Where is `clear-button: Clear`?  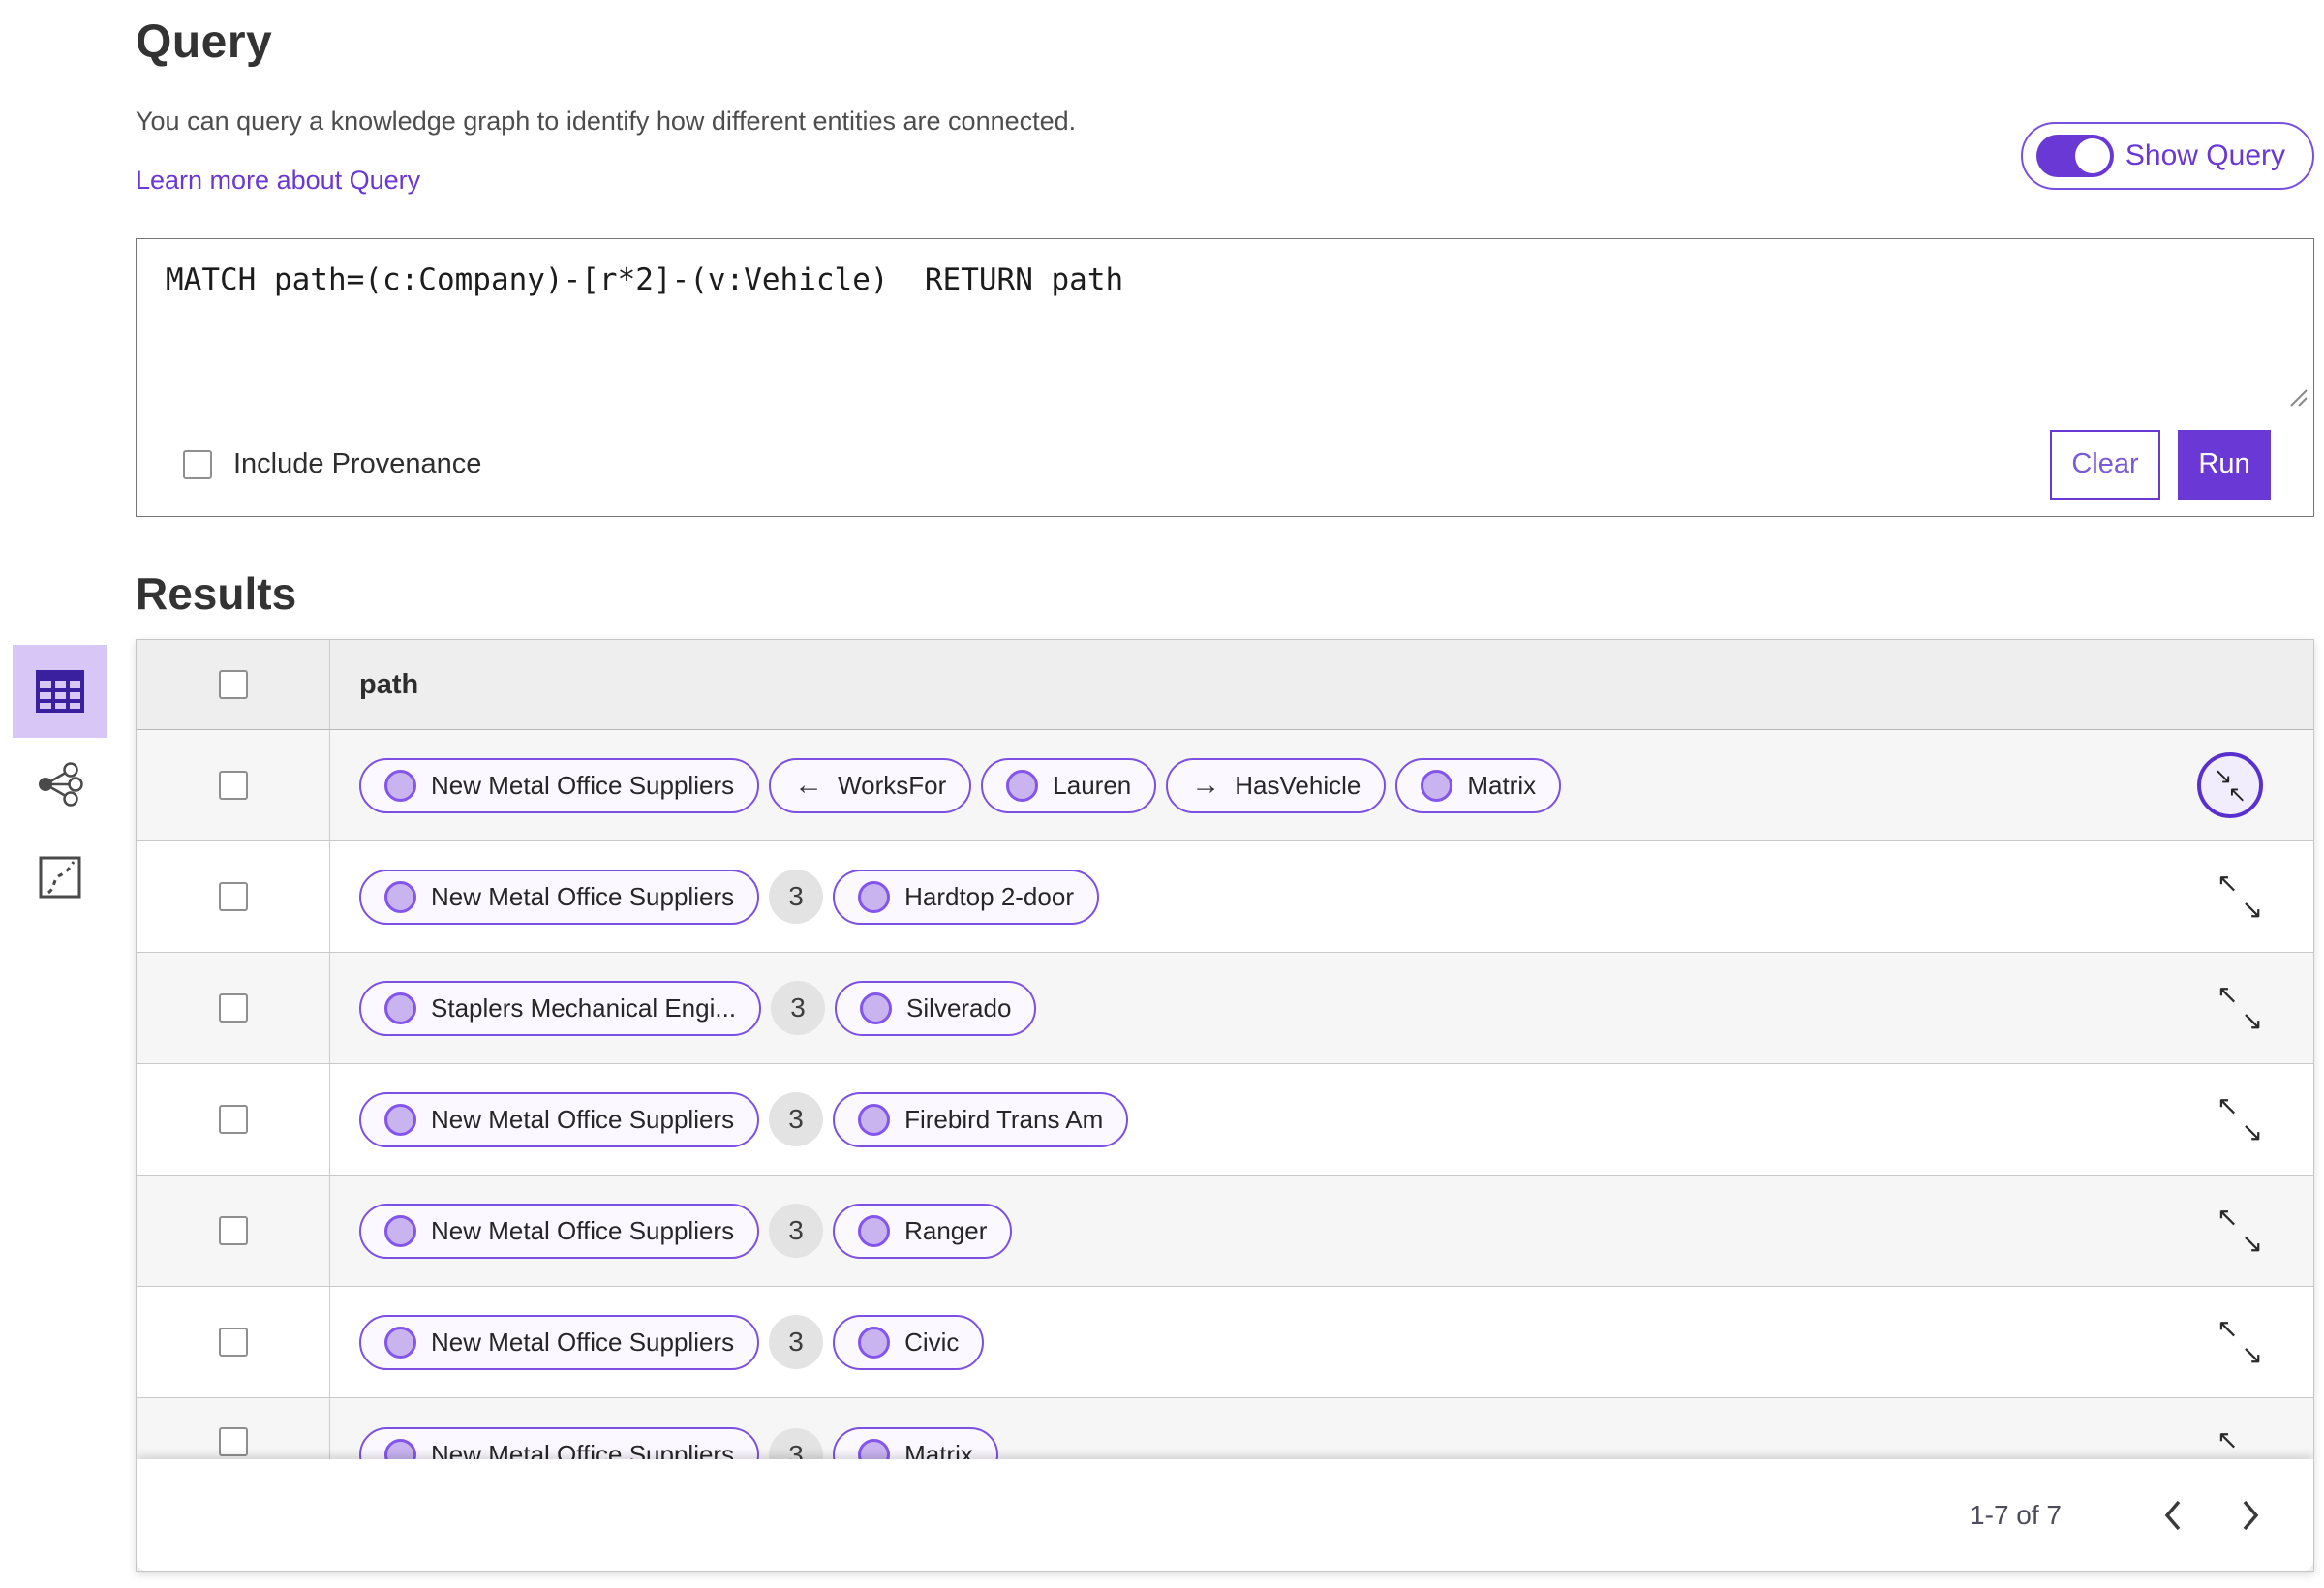 clear-button: Clear is located at coordinates (2105, 464).